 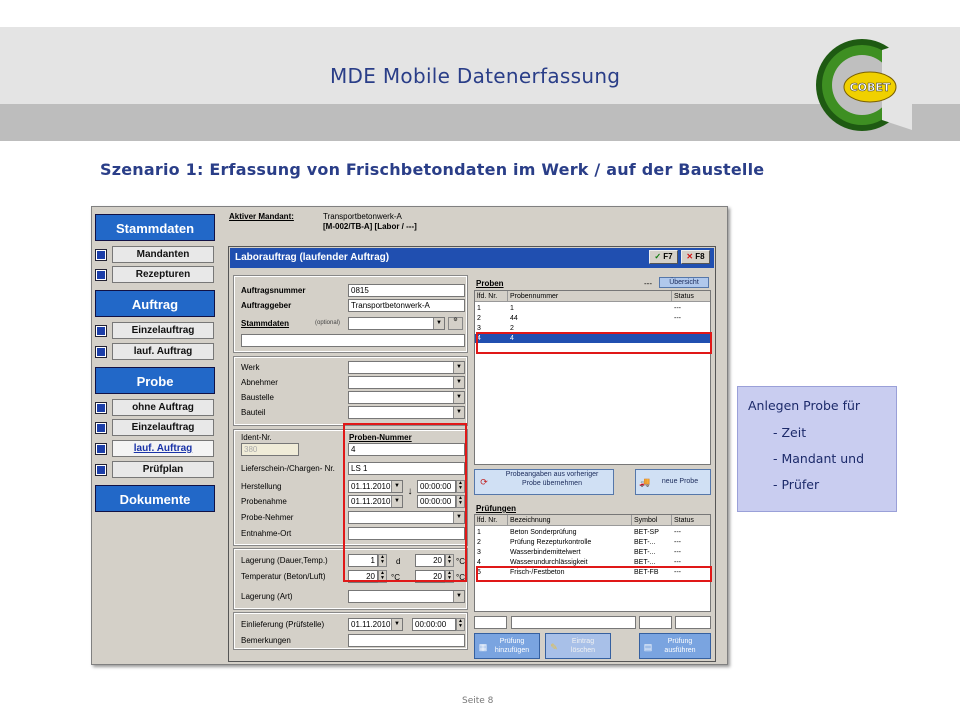 I want to click on highlight-probe-fields, so click(x=405, y=502).